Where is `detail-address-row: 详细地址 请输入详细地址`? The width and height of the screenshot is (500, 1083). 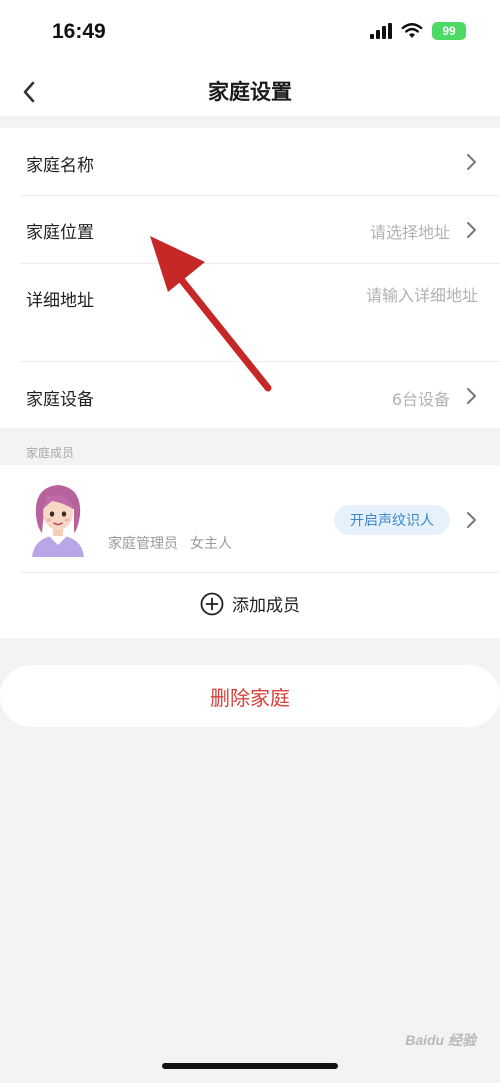 detail-address-row: 详细地址 请输入详细地址 is located at coordinates (250, 312).